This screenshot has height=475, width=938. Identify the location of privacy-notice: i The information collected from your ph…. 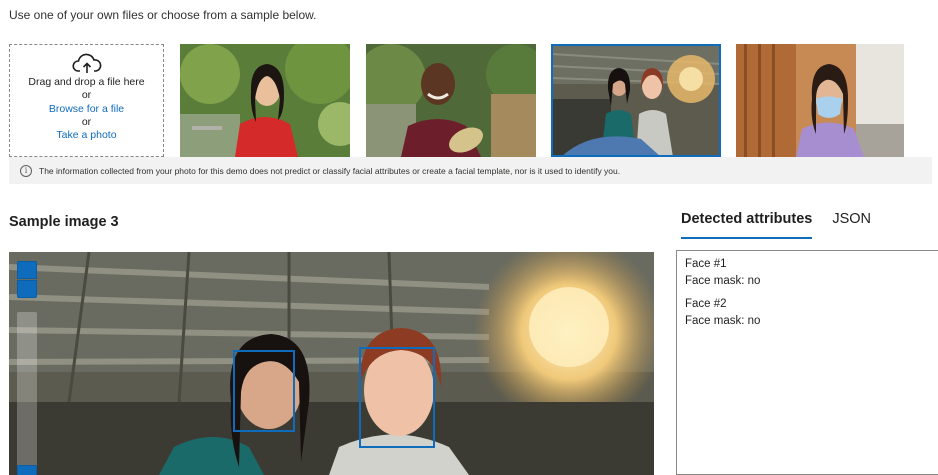
(470, 170).